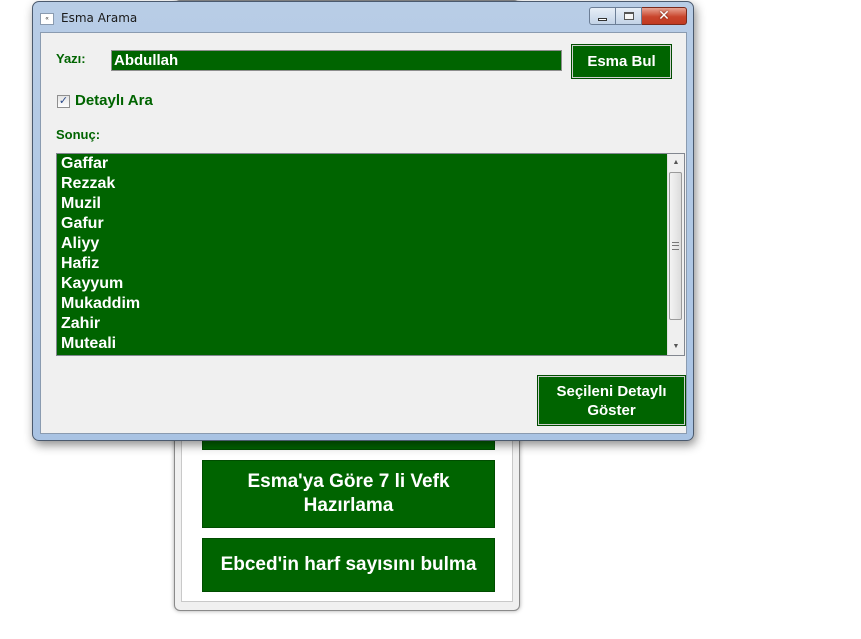  I want to click on list-item: Mukaddim, so click(370, 304).